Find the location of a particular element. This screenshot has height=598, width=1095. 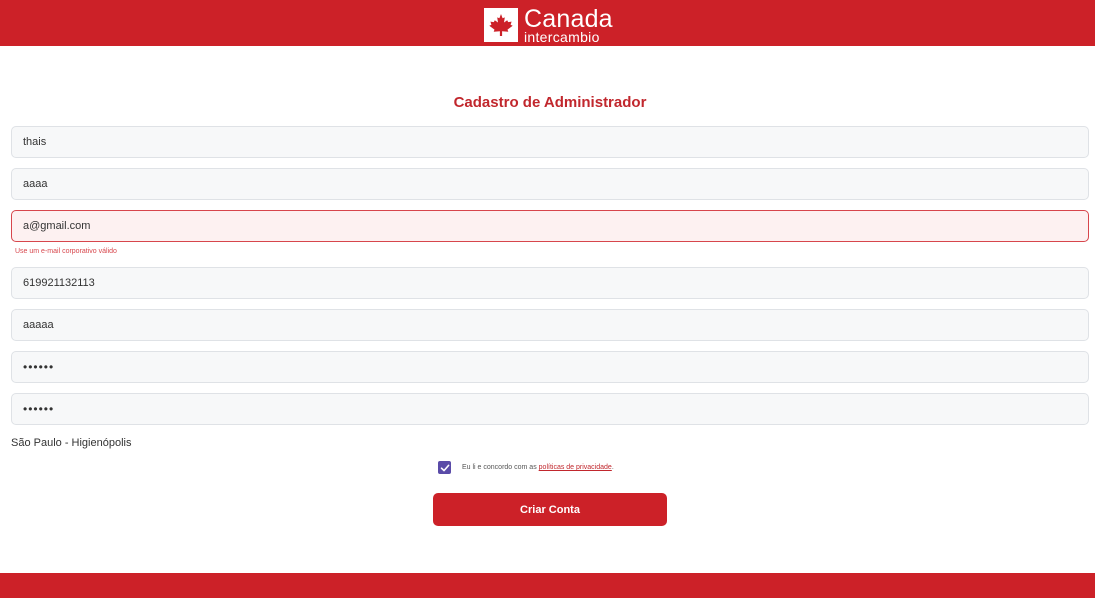

bottom-footer is located at coordinates (547, 585).